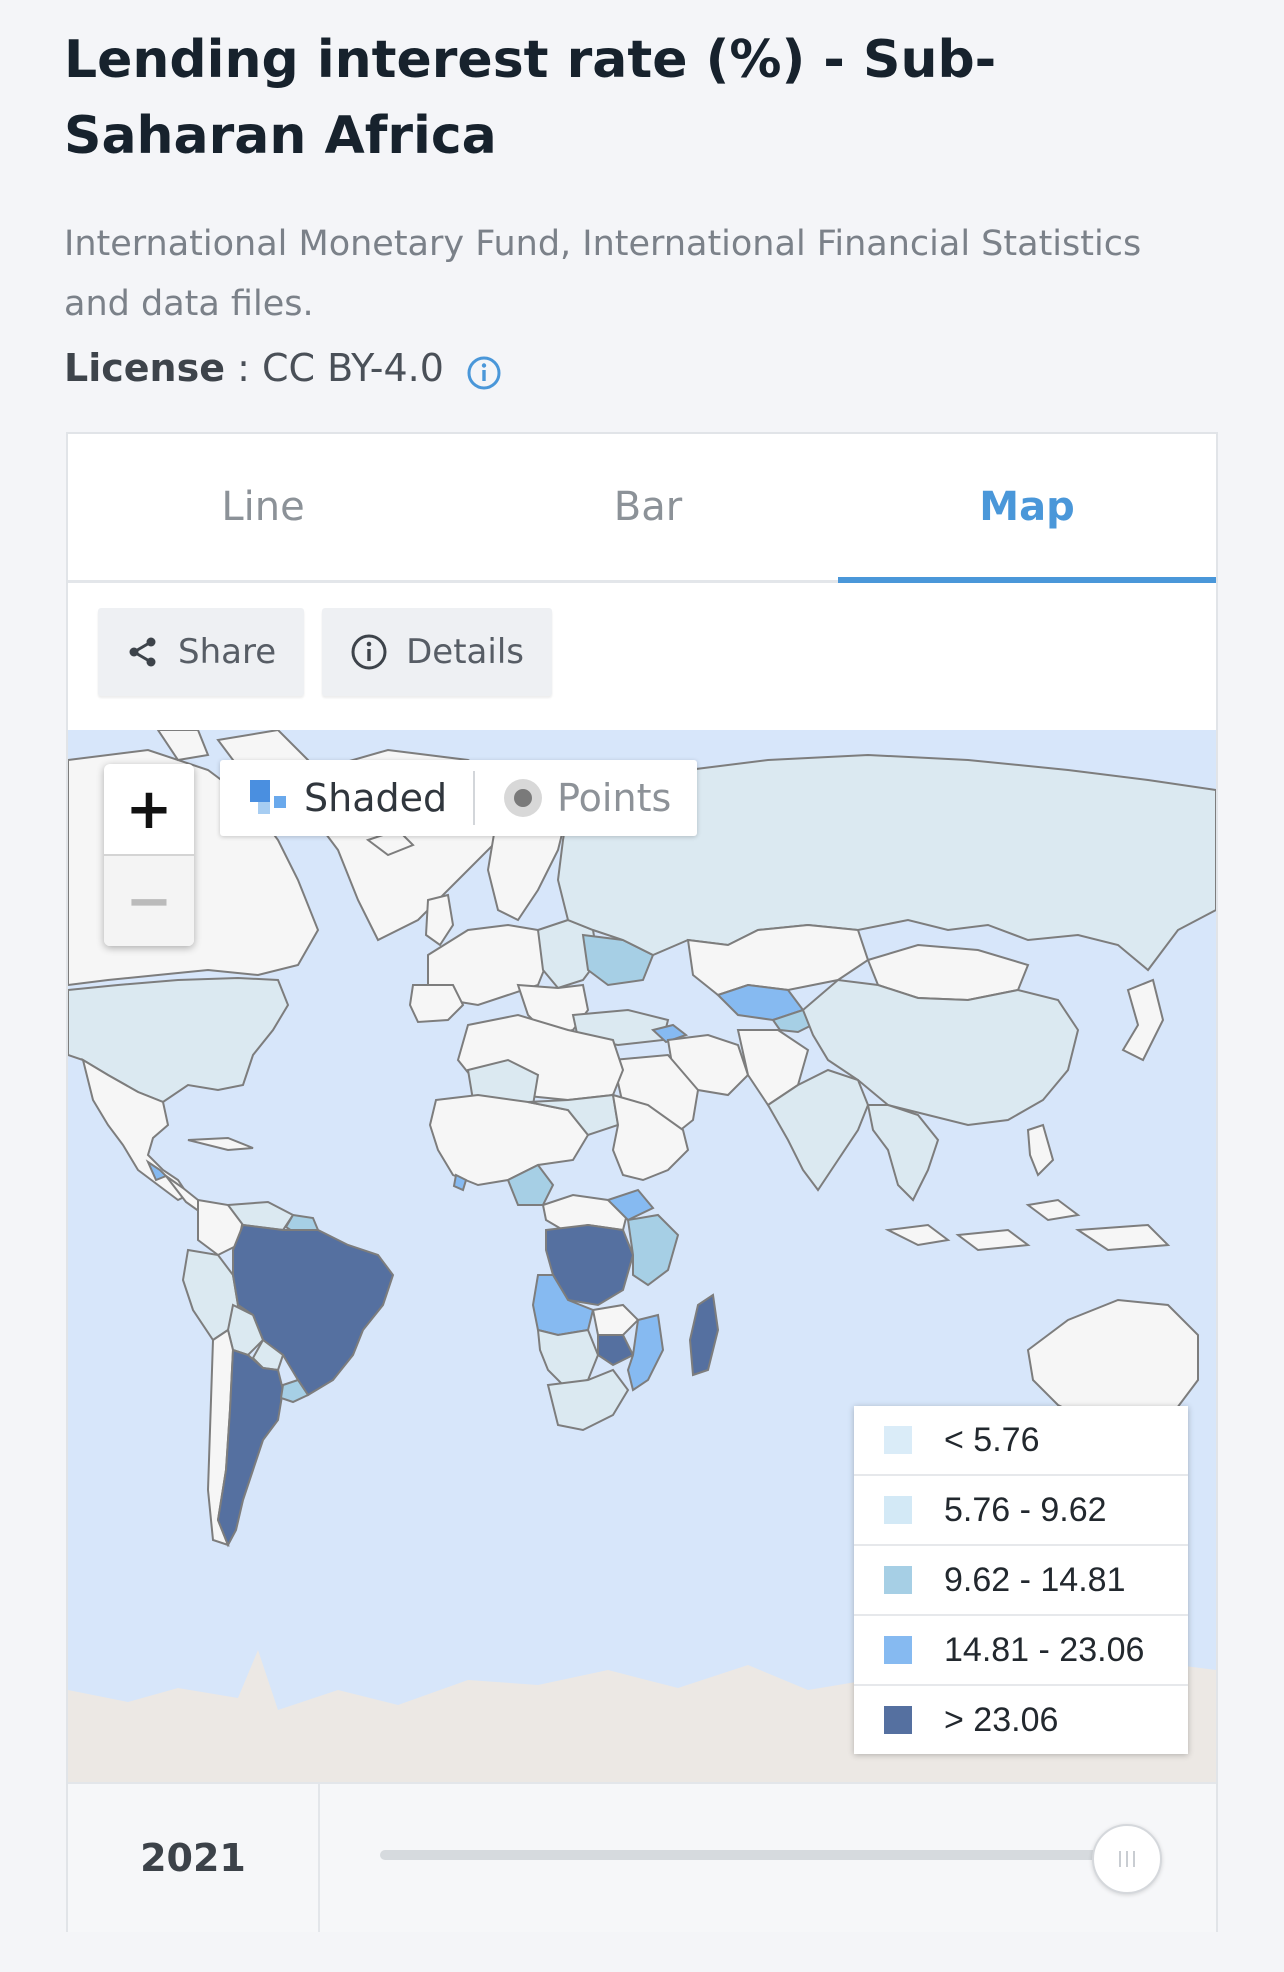 Image resolution: width=1284 pixels, height=1972 pixels. What do you see at coordinates (439, 920) in the screenshot?
I see `region-uk` at bounding box center [439, 920].